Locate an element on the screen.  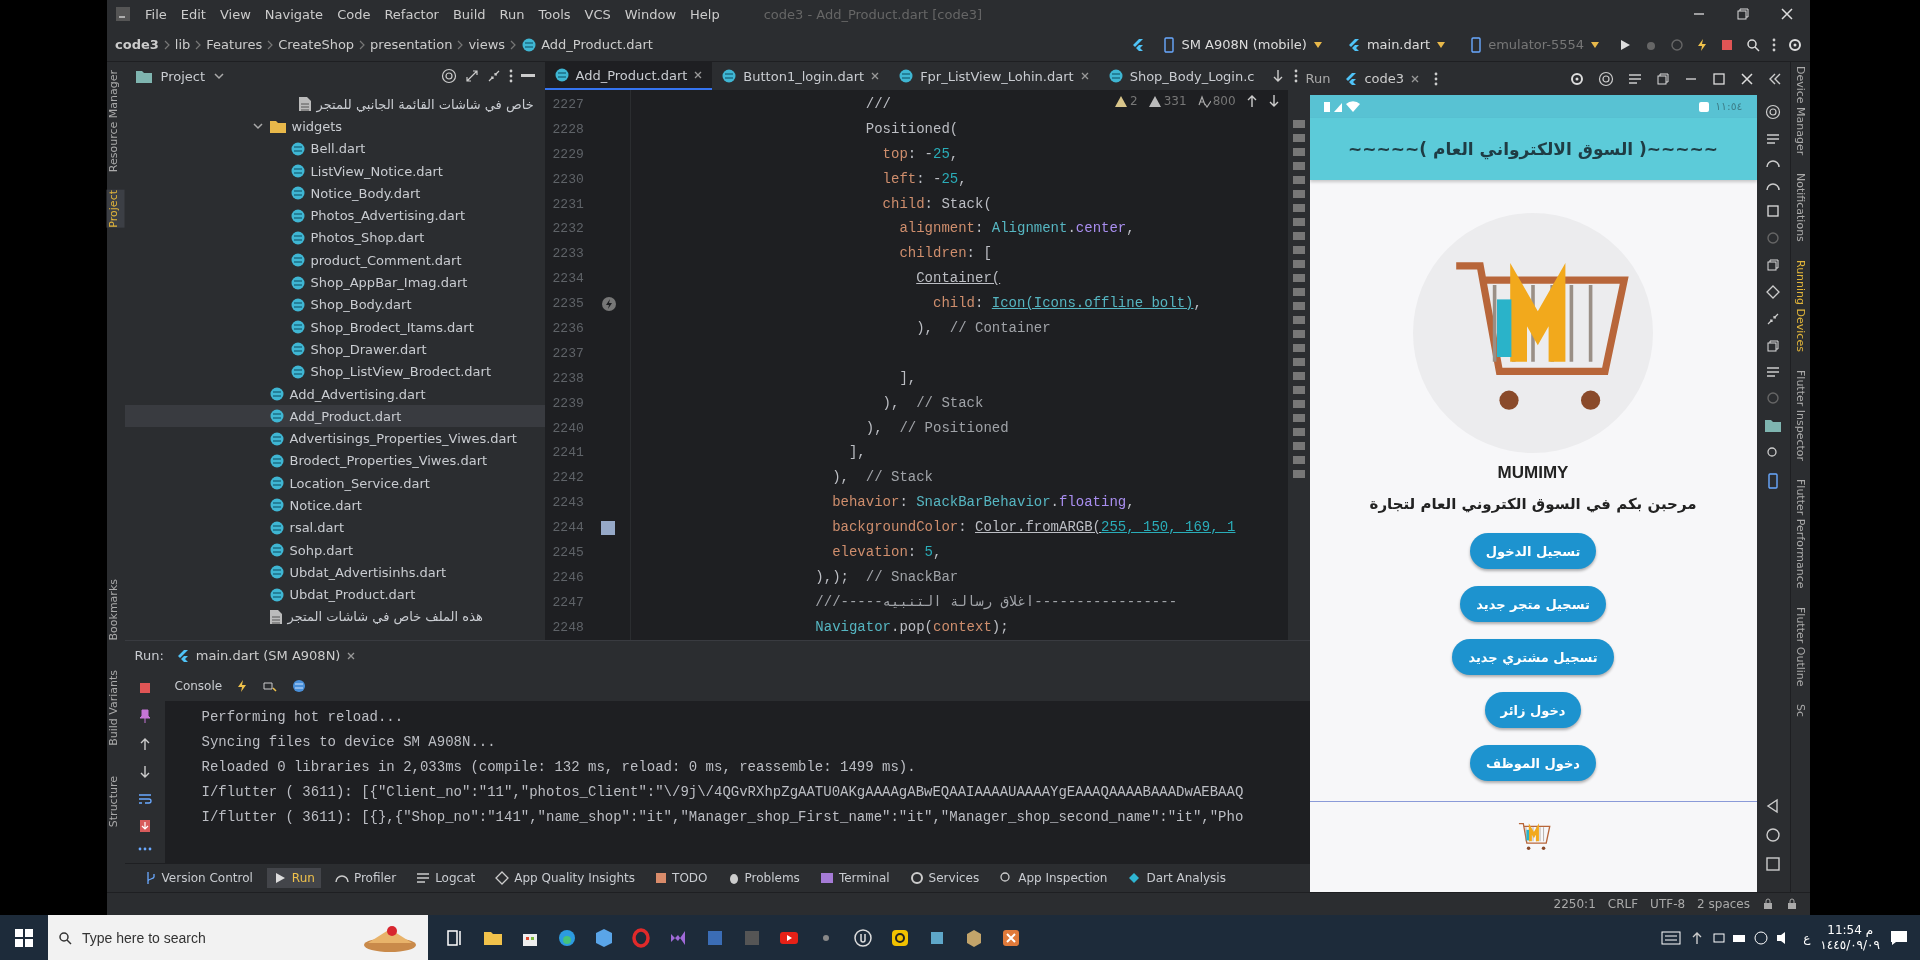
tool-window-tab: Notifications is located at coordinates (1800, 208).